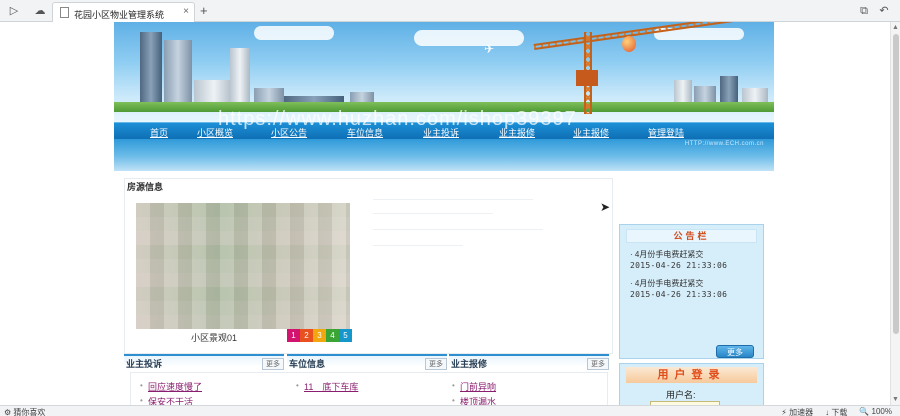  I want to click on new-tab-button: +, so click(204, 10).